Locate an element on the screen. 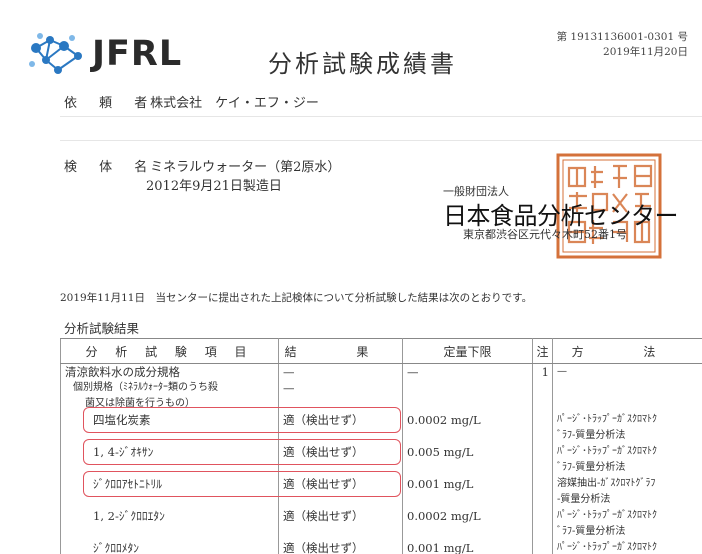 This screenshot has height=554, width=702. client-value: 株式会社 ケイ・エフ・ジー is located at coordinates (234, 103).